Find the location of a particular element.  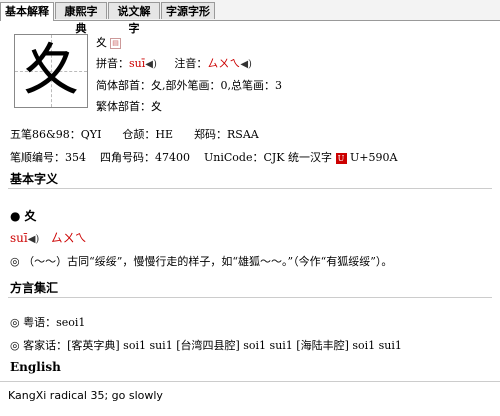

wubi-code: 五笔86&98：QYI is located at coordinates (56, 134).